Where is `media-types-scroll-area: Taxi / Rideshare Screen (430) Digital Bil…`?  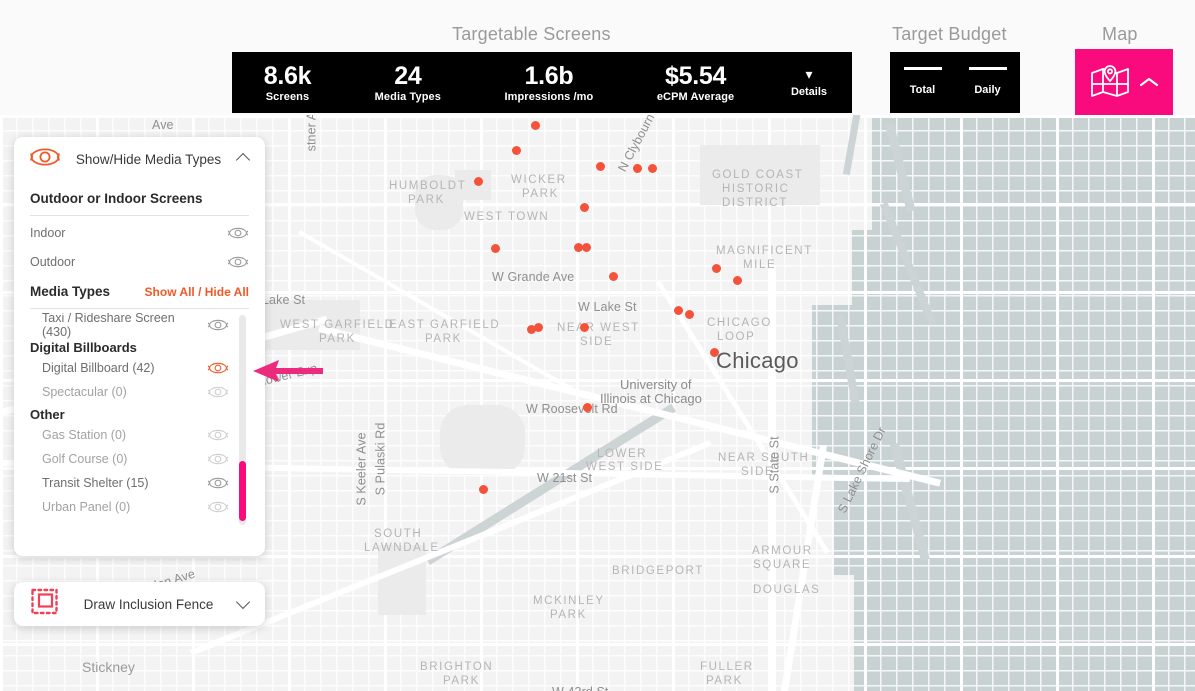
media-types-scroll-area: Taxi / Rideshare Screen (430) Digital Bil… is located at coordinates (139, 420).